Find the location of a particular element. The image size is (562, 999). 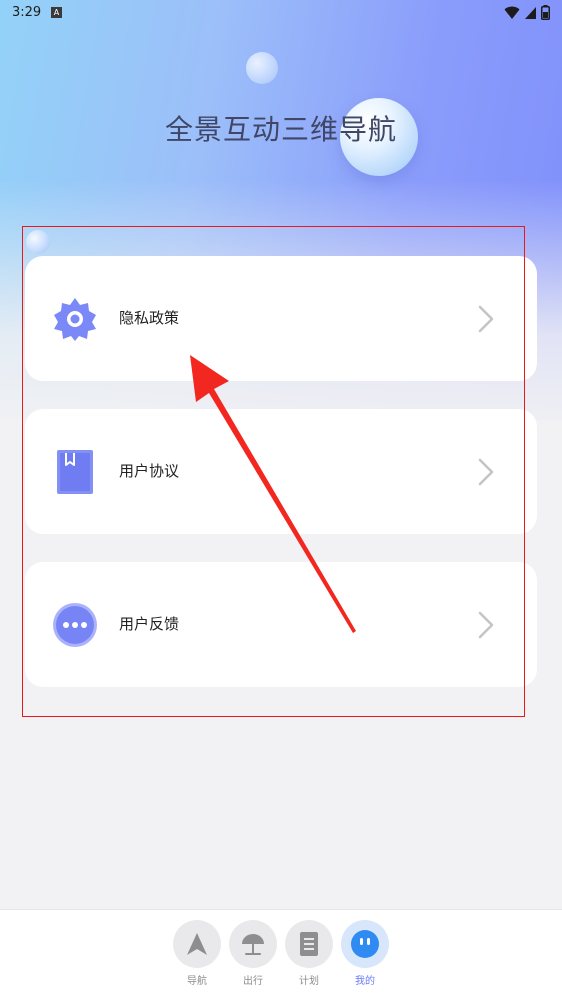

nav-label: 计划 is located at coordinates (309, 981).